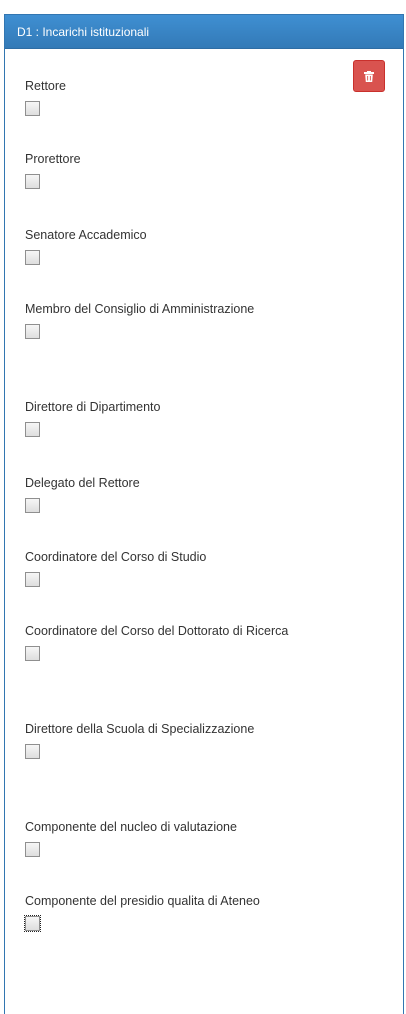 The height and width of the screenshot is (1014, 406). I want to click on field-prorettore: Prorettore, so click(190, 169).